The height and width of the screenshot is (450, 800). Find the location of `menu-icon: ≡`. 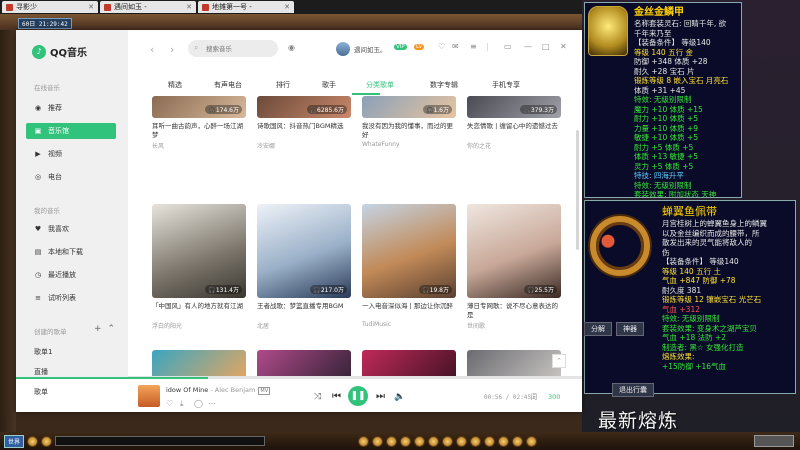

menu-icon: ≡ is located at coordinates (473, 46).